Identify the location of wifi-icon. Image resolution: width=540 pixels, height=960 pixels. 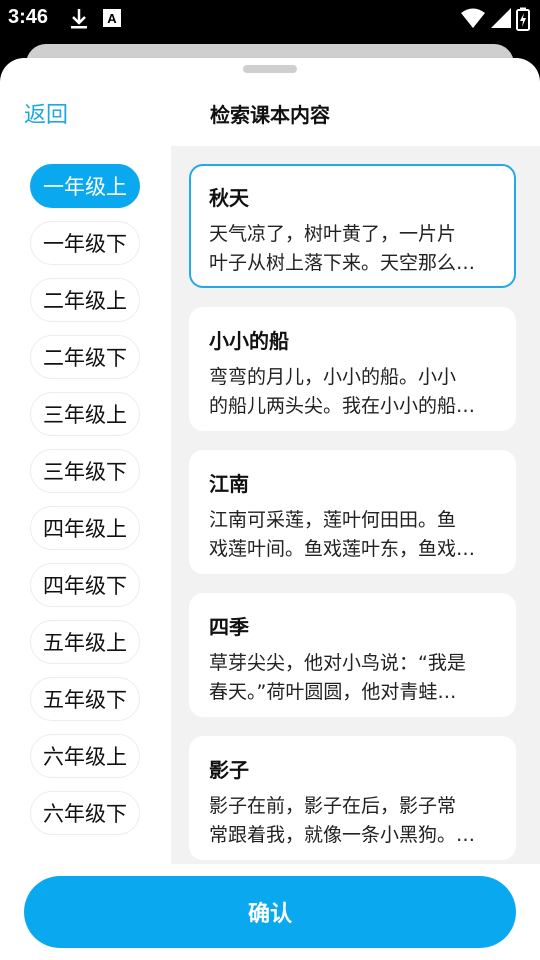
(473, 18).